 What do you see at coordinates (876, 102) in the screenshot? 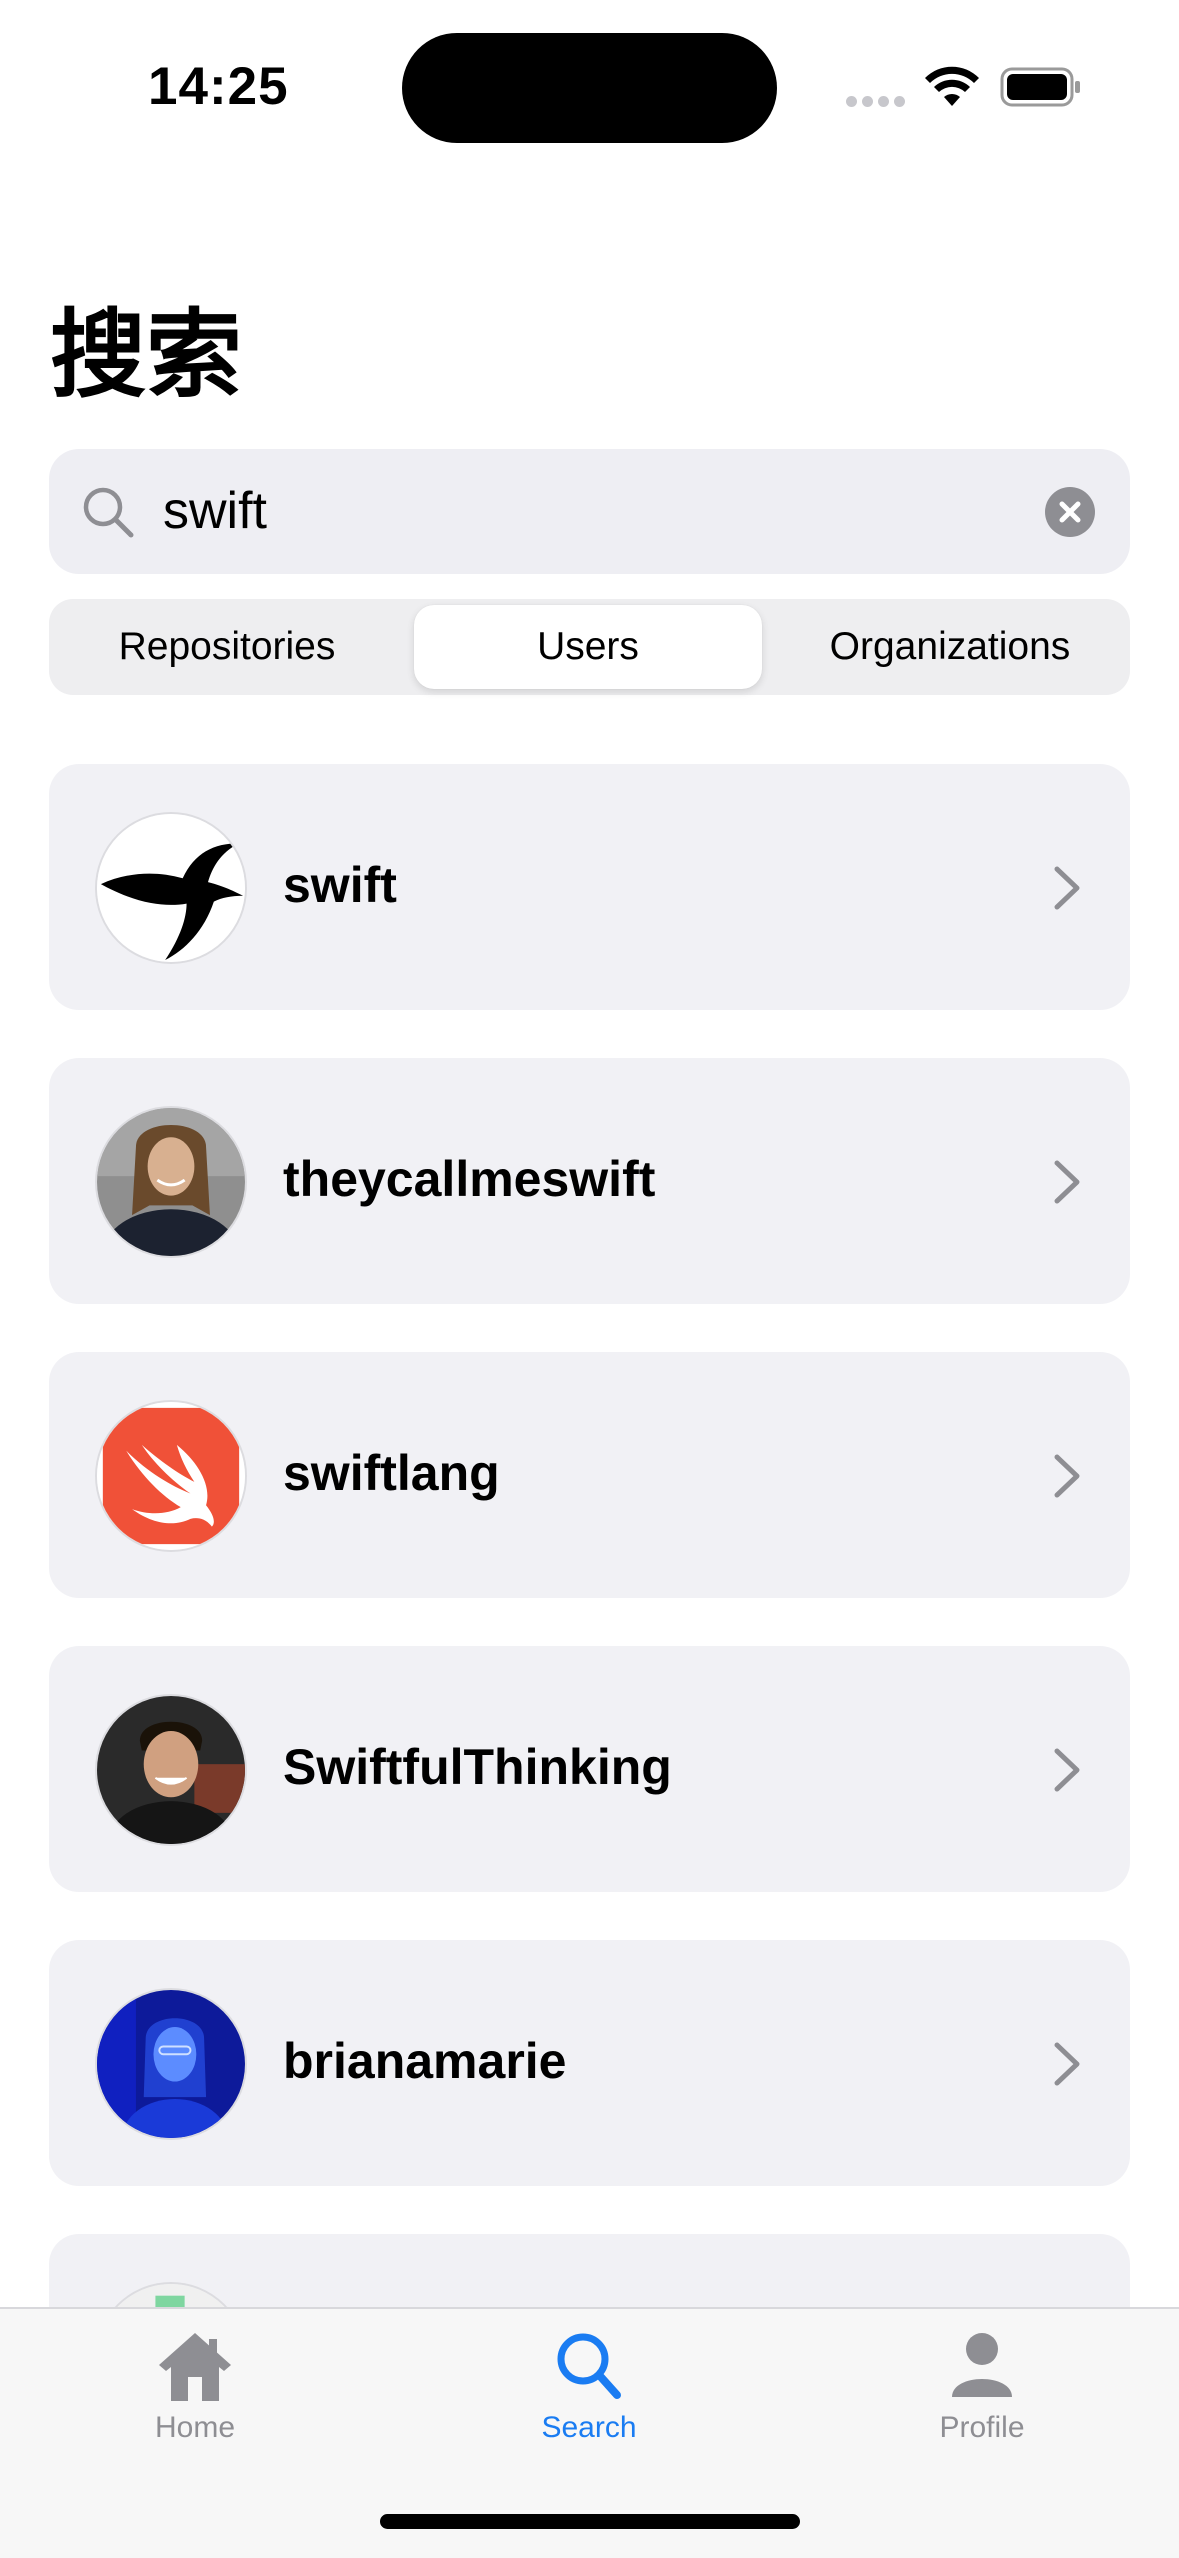
I see `cellular-signal-icon` at bounding box center [876, 102].